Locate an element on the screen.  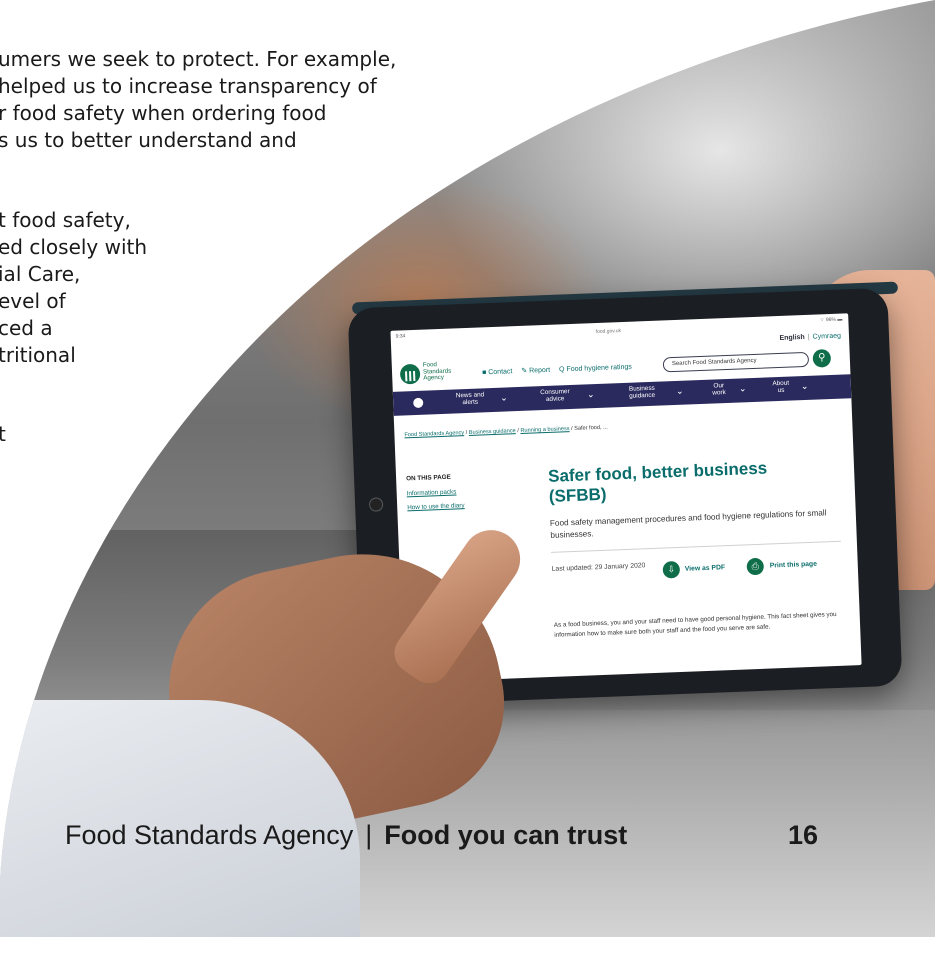
nav-business-guidance: Business guidance is located at coordinates (642, 392).